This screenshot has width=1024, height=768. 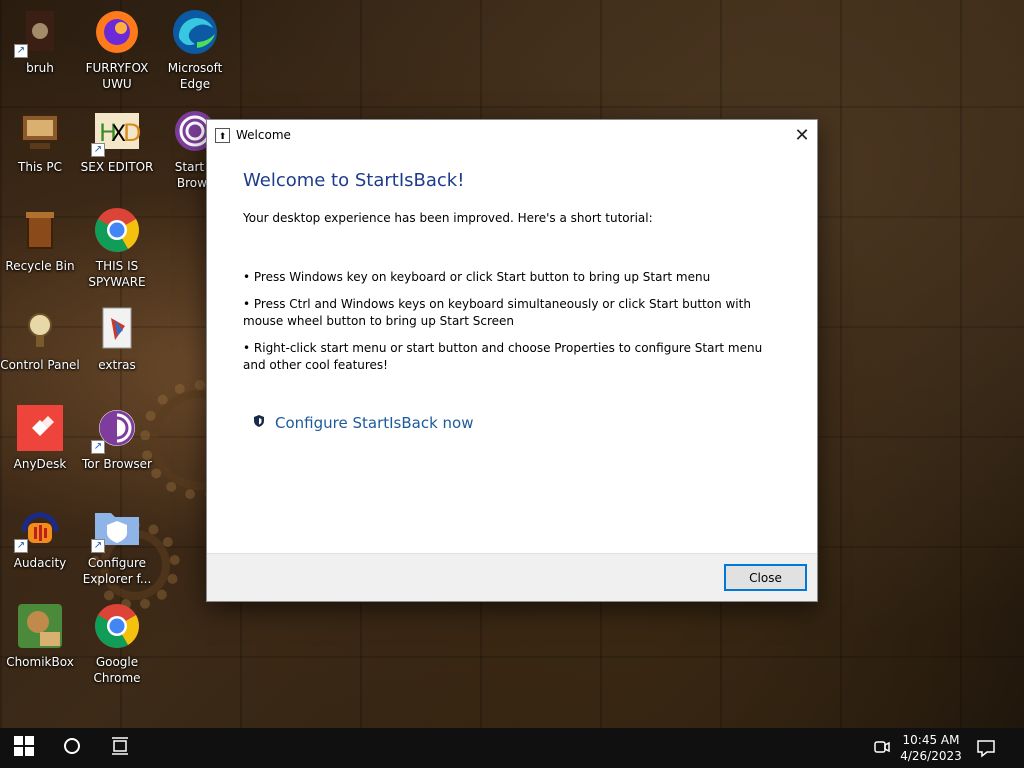 I want to click on start-button, so click(x=24, y=748).